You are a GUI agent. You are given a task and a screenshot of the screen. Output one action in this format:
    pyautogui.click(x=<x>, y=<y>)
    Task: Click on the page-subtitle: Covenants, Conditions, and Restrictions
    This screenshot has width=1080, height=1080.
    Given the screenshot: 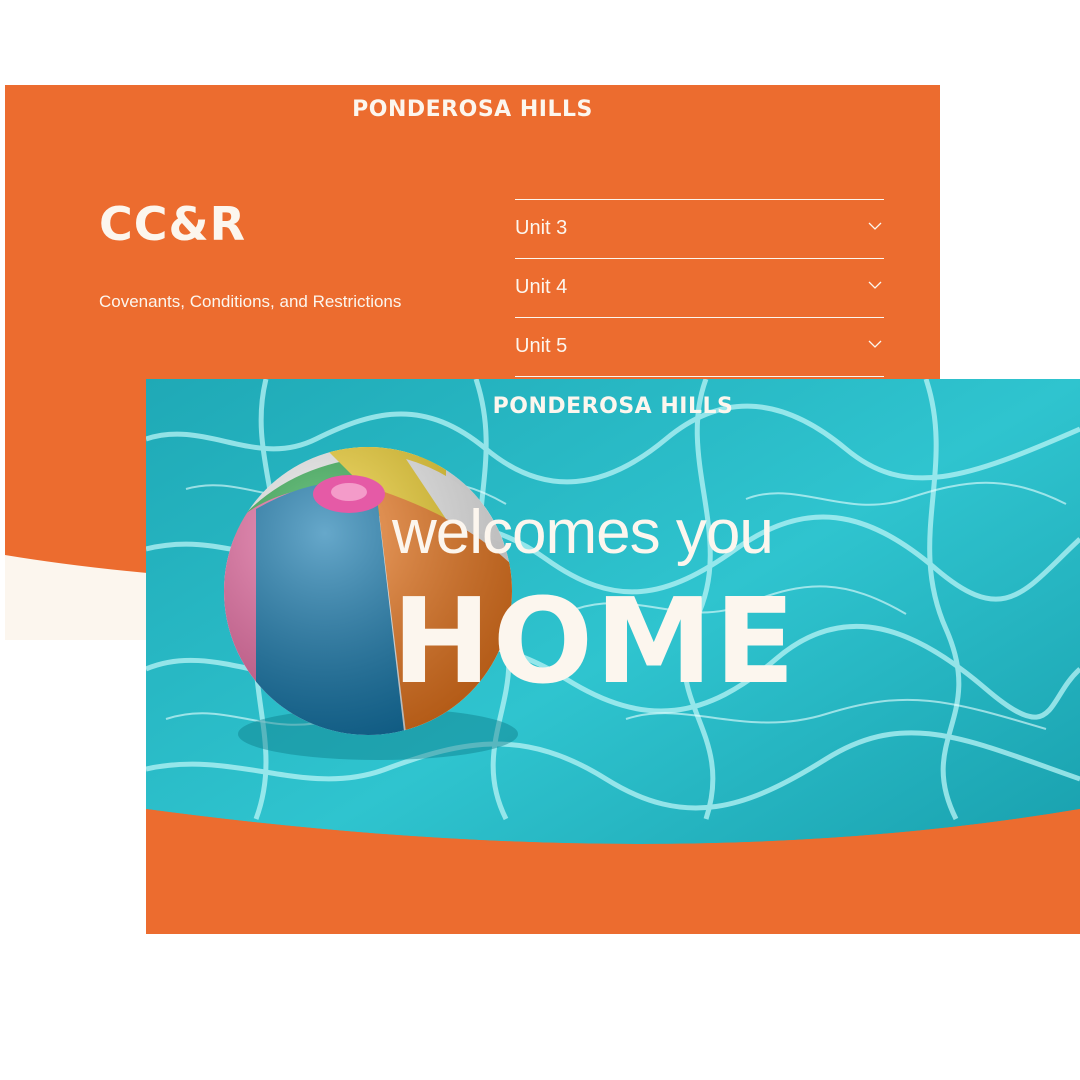 What is the action you would take?
    pyautogui.click(x=250, y=301)
    